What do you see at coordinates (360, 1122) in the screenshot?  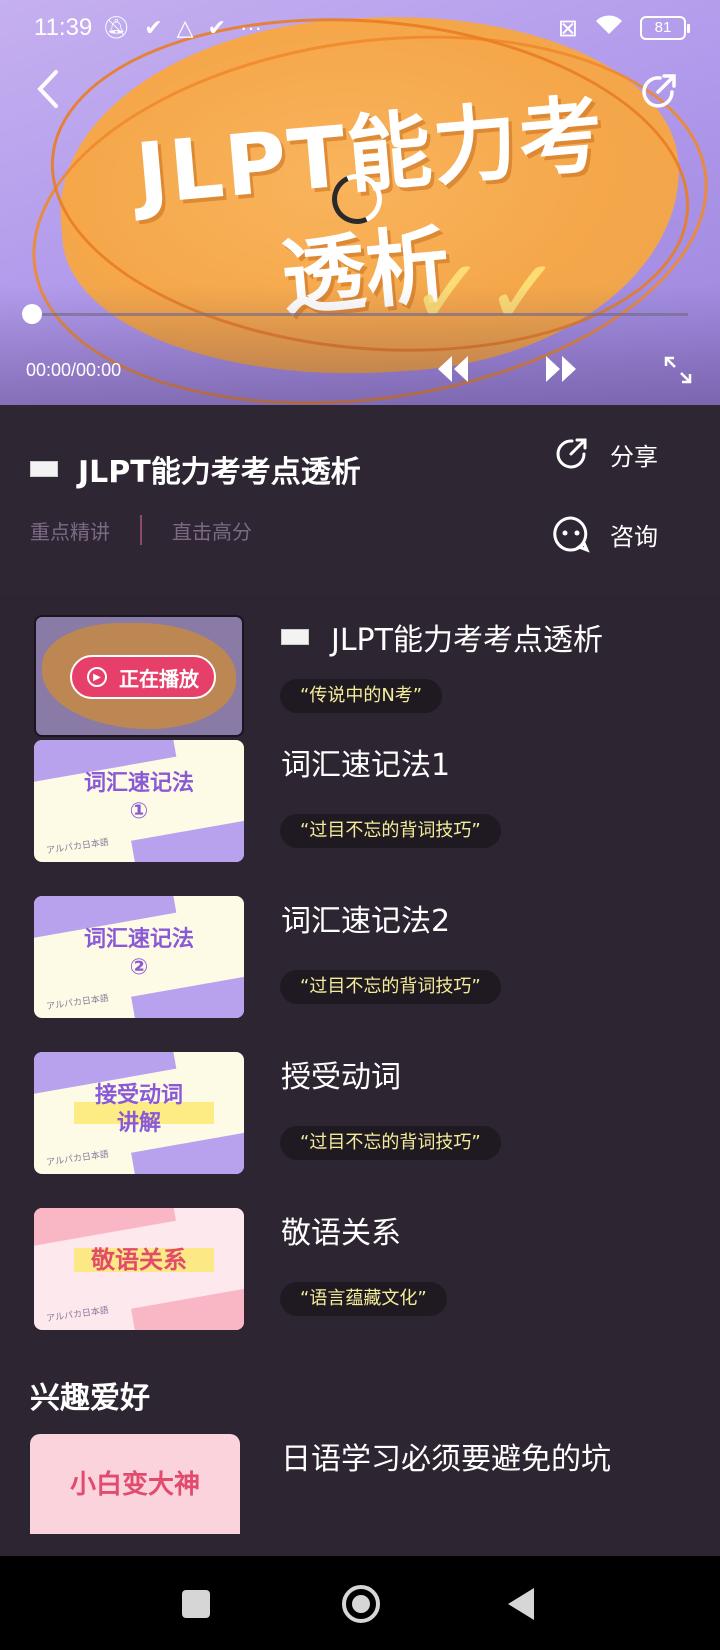 I see `list-item: 接受动词 讲解 アルパカ日本語 授受动词 “过目不忘的背词技巧”` at bounding box center [360, 1122].